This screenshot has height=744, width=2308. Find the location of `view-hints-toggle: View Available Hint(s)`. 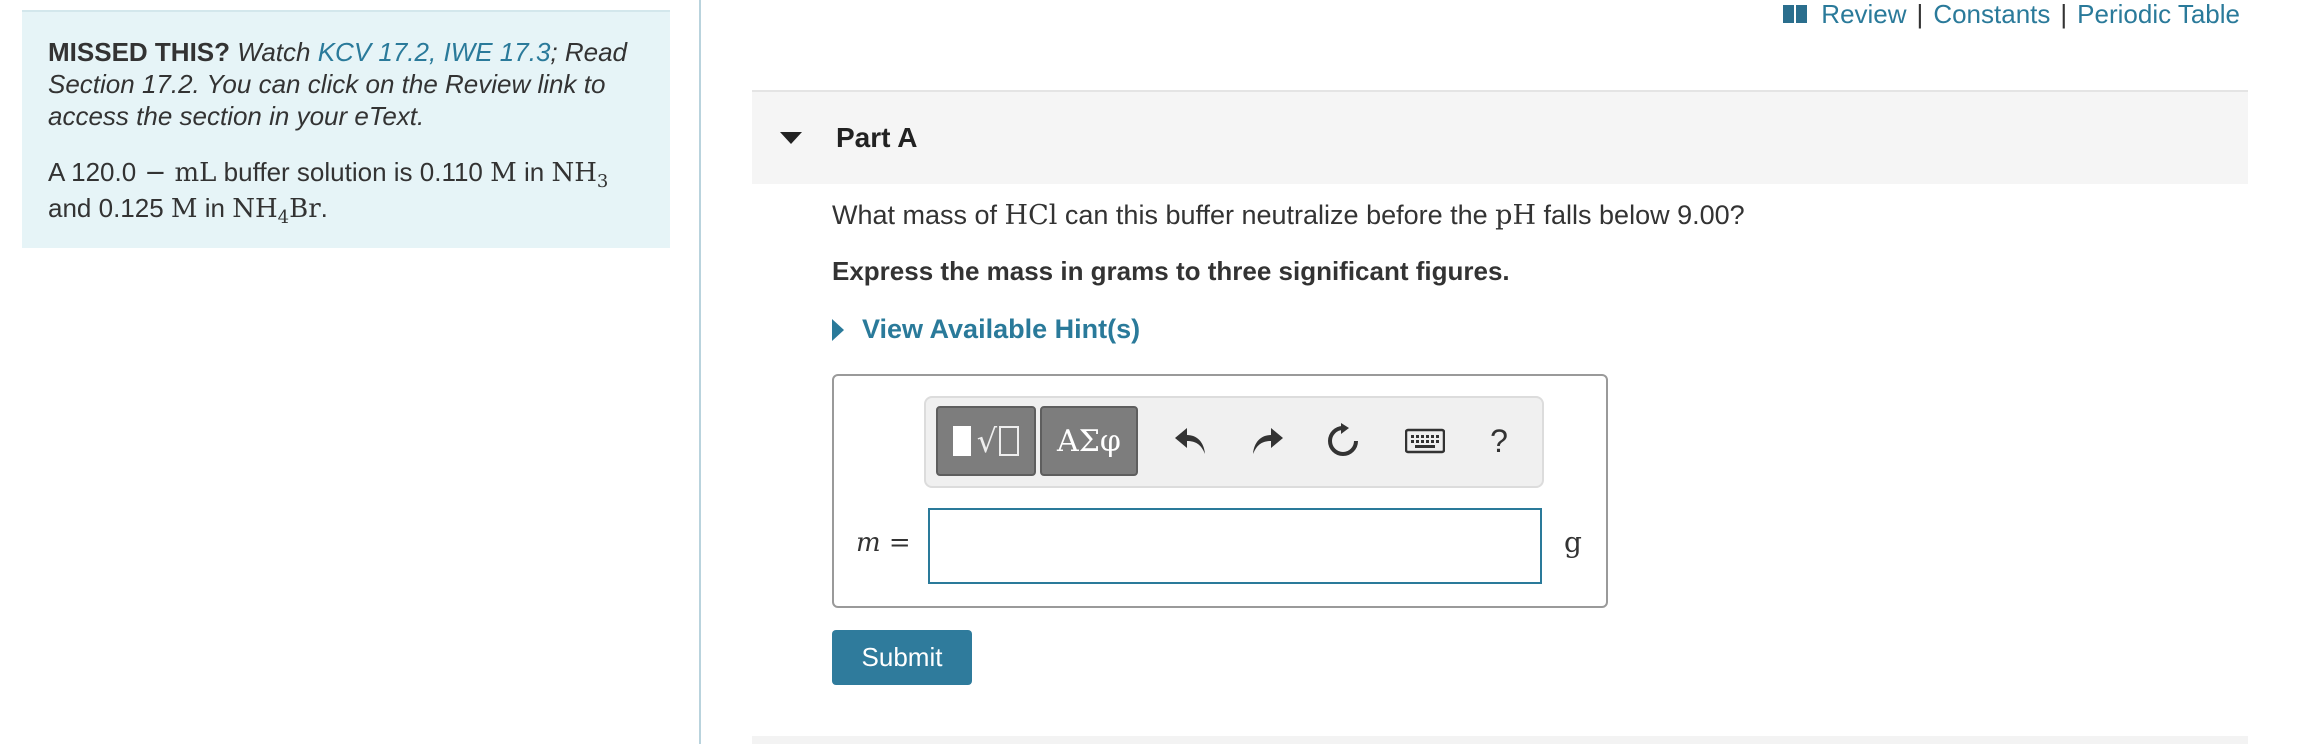

view-hints-toggle: View Available Hint(s) is located at coordinates (986, 329).